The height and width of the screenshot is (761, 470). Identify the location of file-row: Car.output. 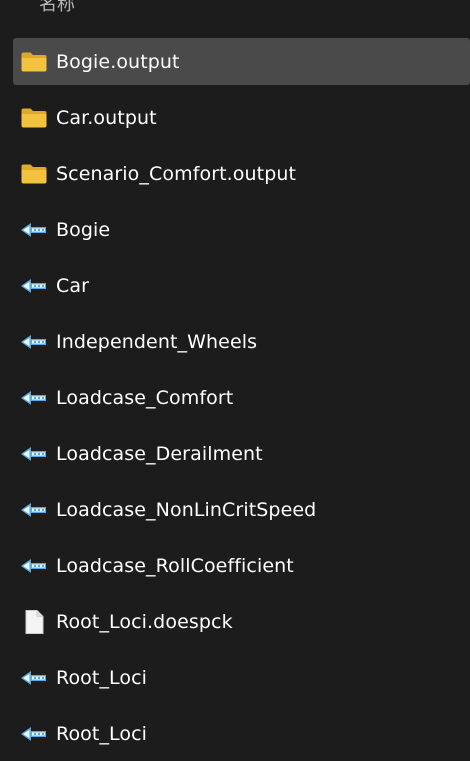
(235, 118).